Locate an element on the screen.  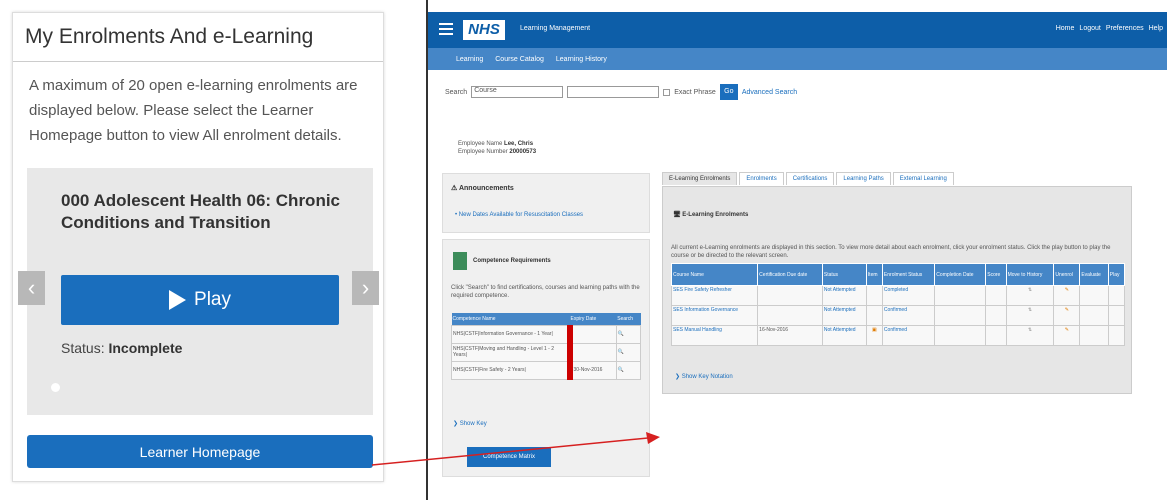
column-header: Status is located at coordinates (844, 274).